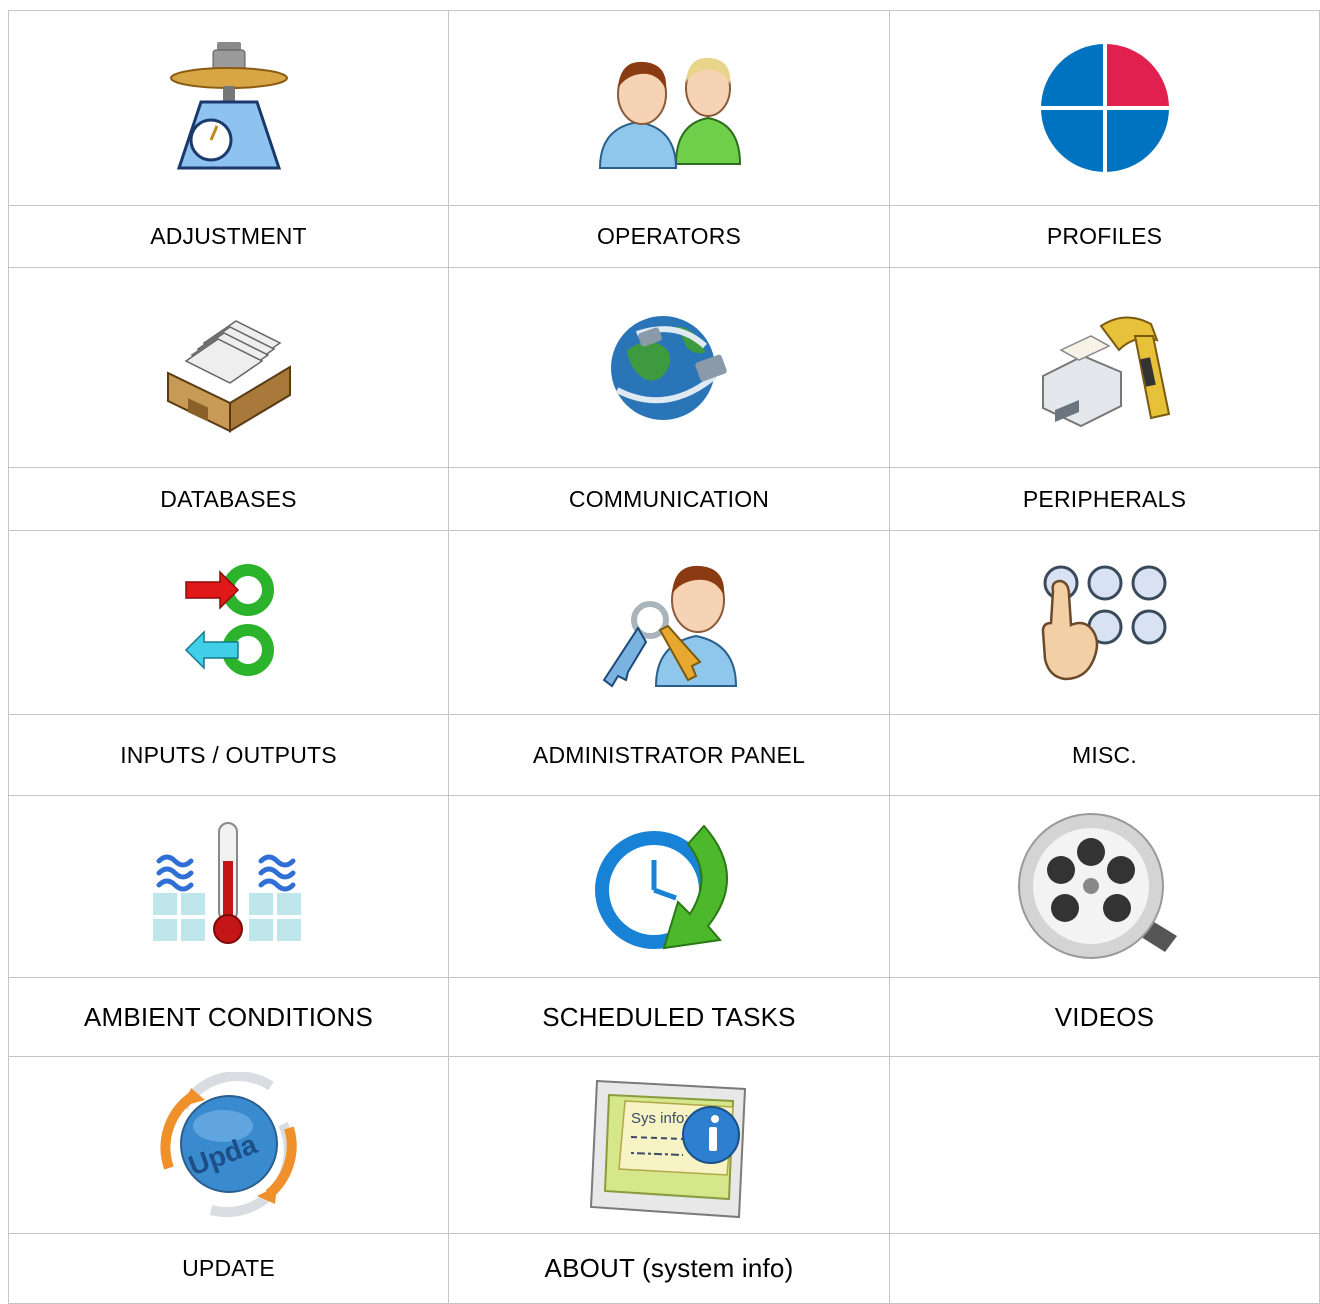 The width and height of the screenshot is (1320, 1304). I want to click on file-drawer-icon, so click(228, 376).